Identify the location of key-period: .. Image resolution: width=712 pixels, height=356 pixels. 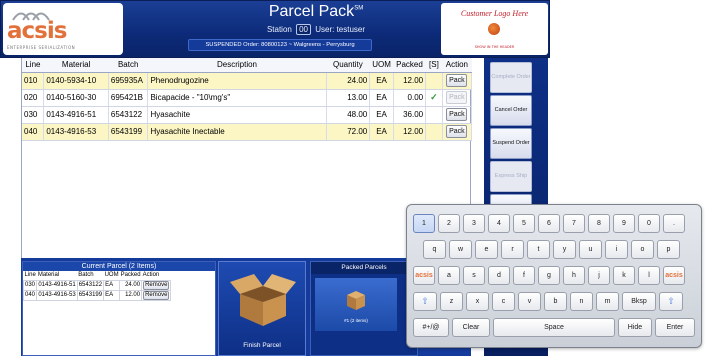
(674, 223).